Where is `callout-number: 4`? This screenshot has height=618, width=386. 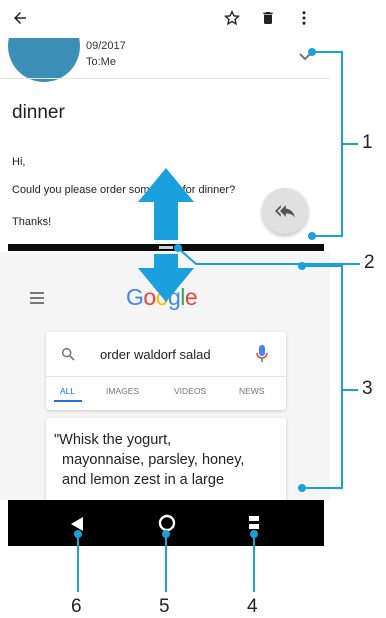 callout-number: 4 is located at coordinates (252, 606).